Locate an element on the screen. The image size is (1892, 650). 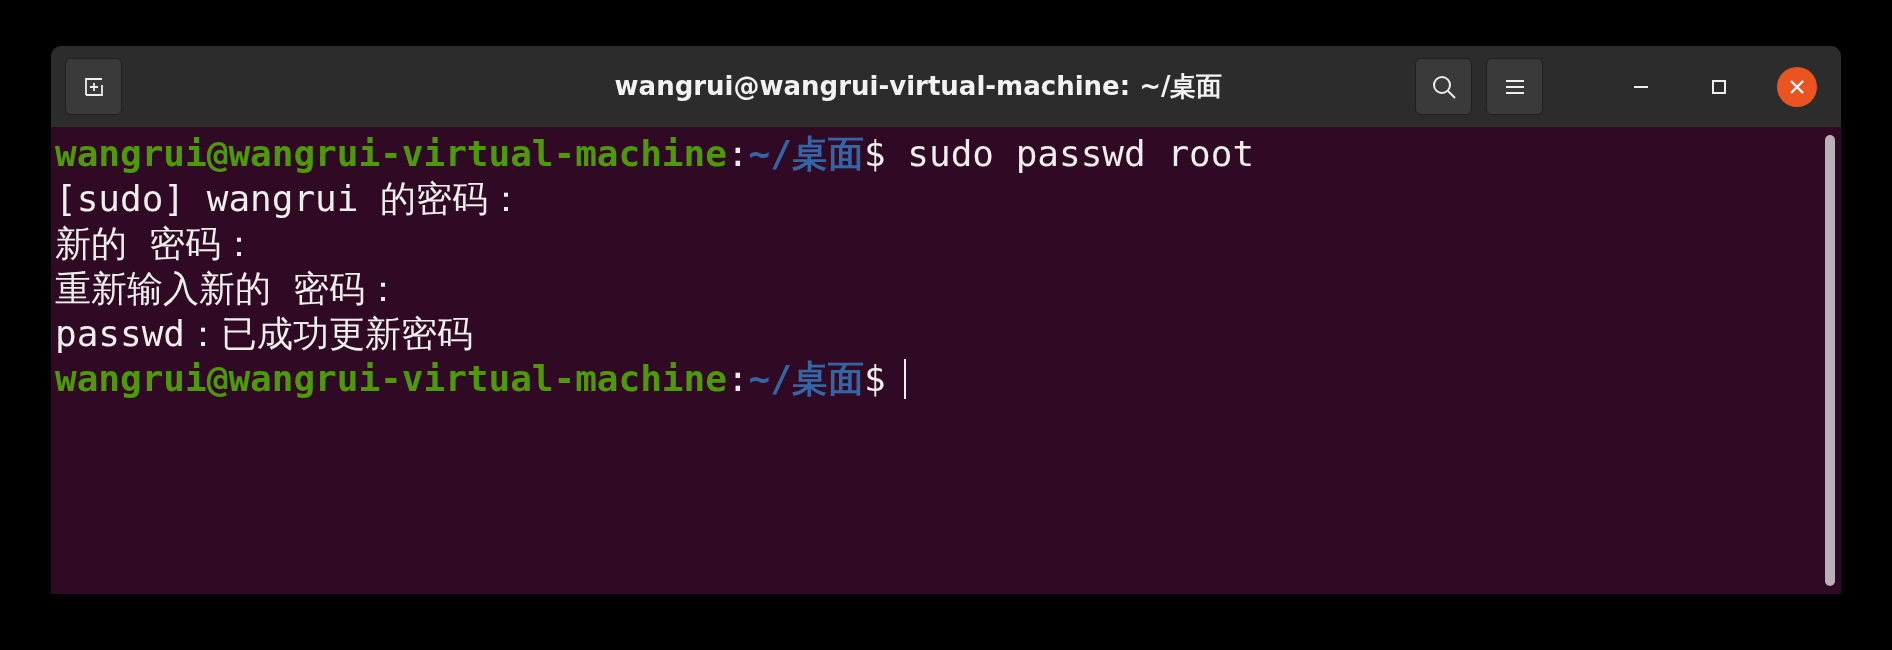
menu-button is located at coordinates (1514, 86).